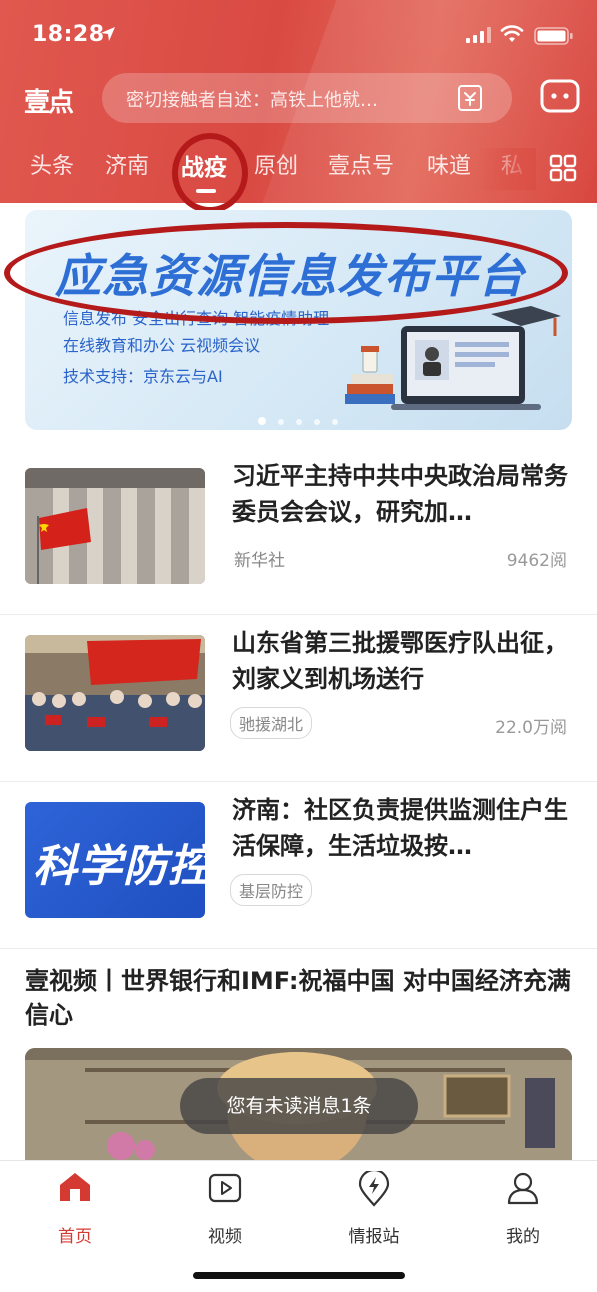 This screenshot has width=597, height=1292. Describe the element at coordinates (108, 34) in the screenshot. I see `location-arrow-icon` at that location.